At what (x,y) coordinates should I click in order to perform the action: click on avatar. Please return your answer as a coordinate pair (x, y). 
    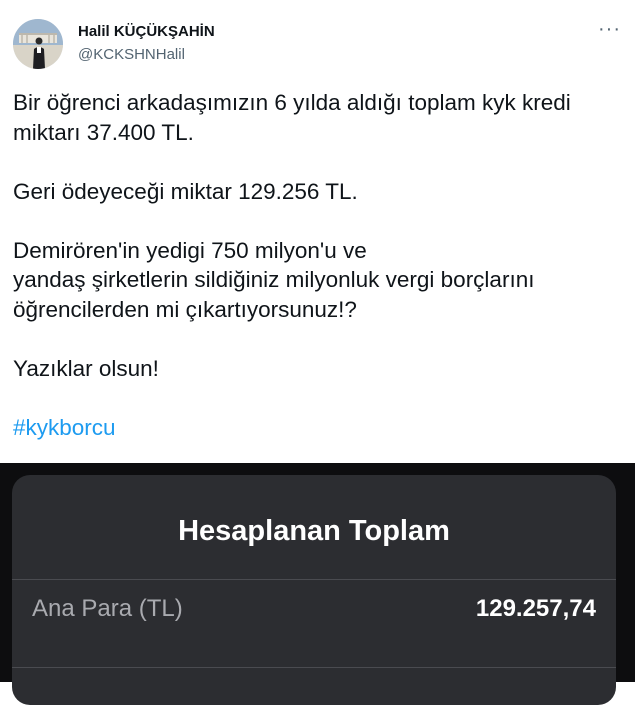
    Looking at the image, I should click on (38, 44).